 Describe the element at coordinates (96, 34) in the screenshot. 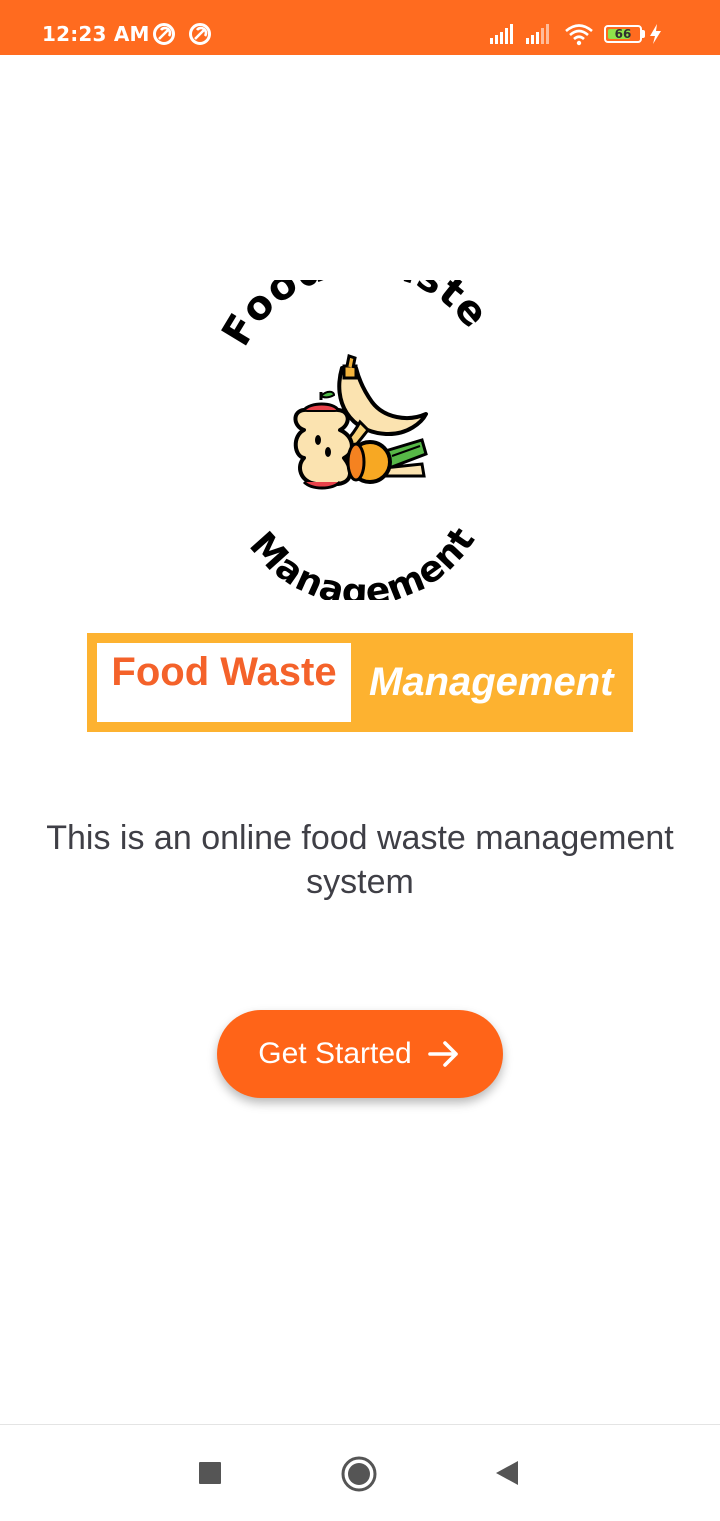

I see `status-time: 12:23 AM` at that location.